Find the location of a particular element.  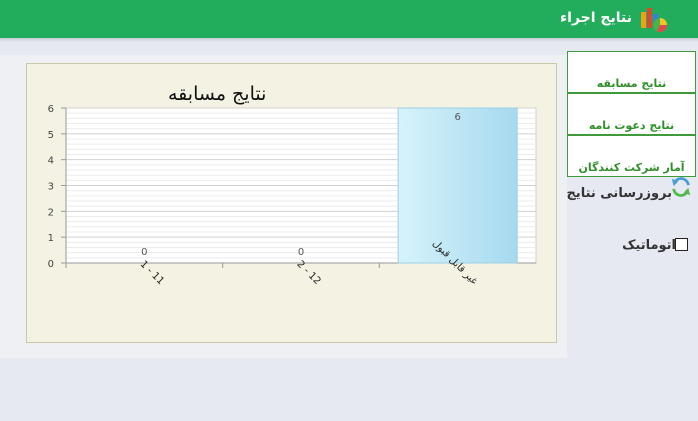

refresh-label: بروزرسانی نتایج is located at coordinates (619, 193).